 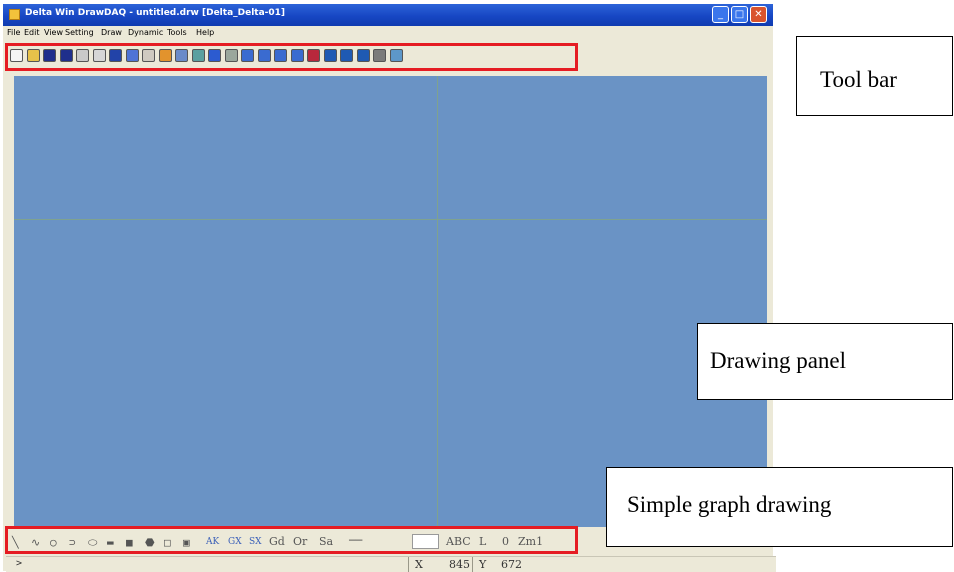 I want to click on drawing-panel-callout: Drawing panel, so click(x=825, y=361).